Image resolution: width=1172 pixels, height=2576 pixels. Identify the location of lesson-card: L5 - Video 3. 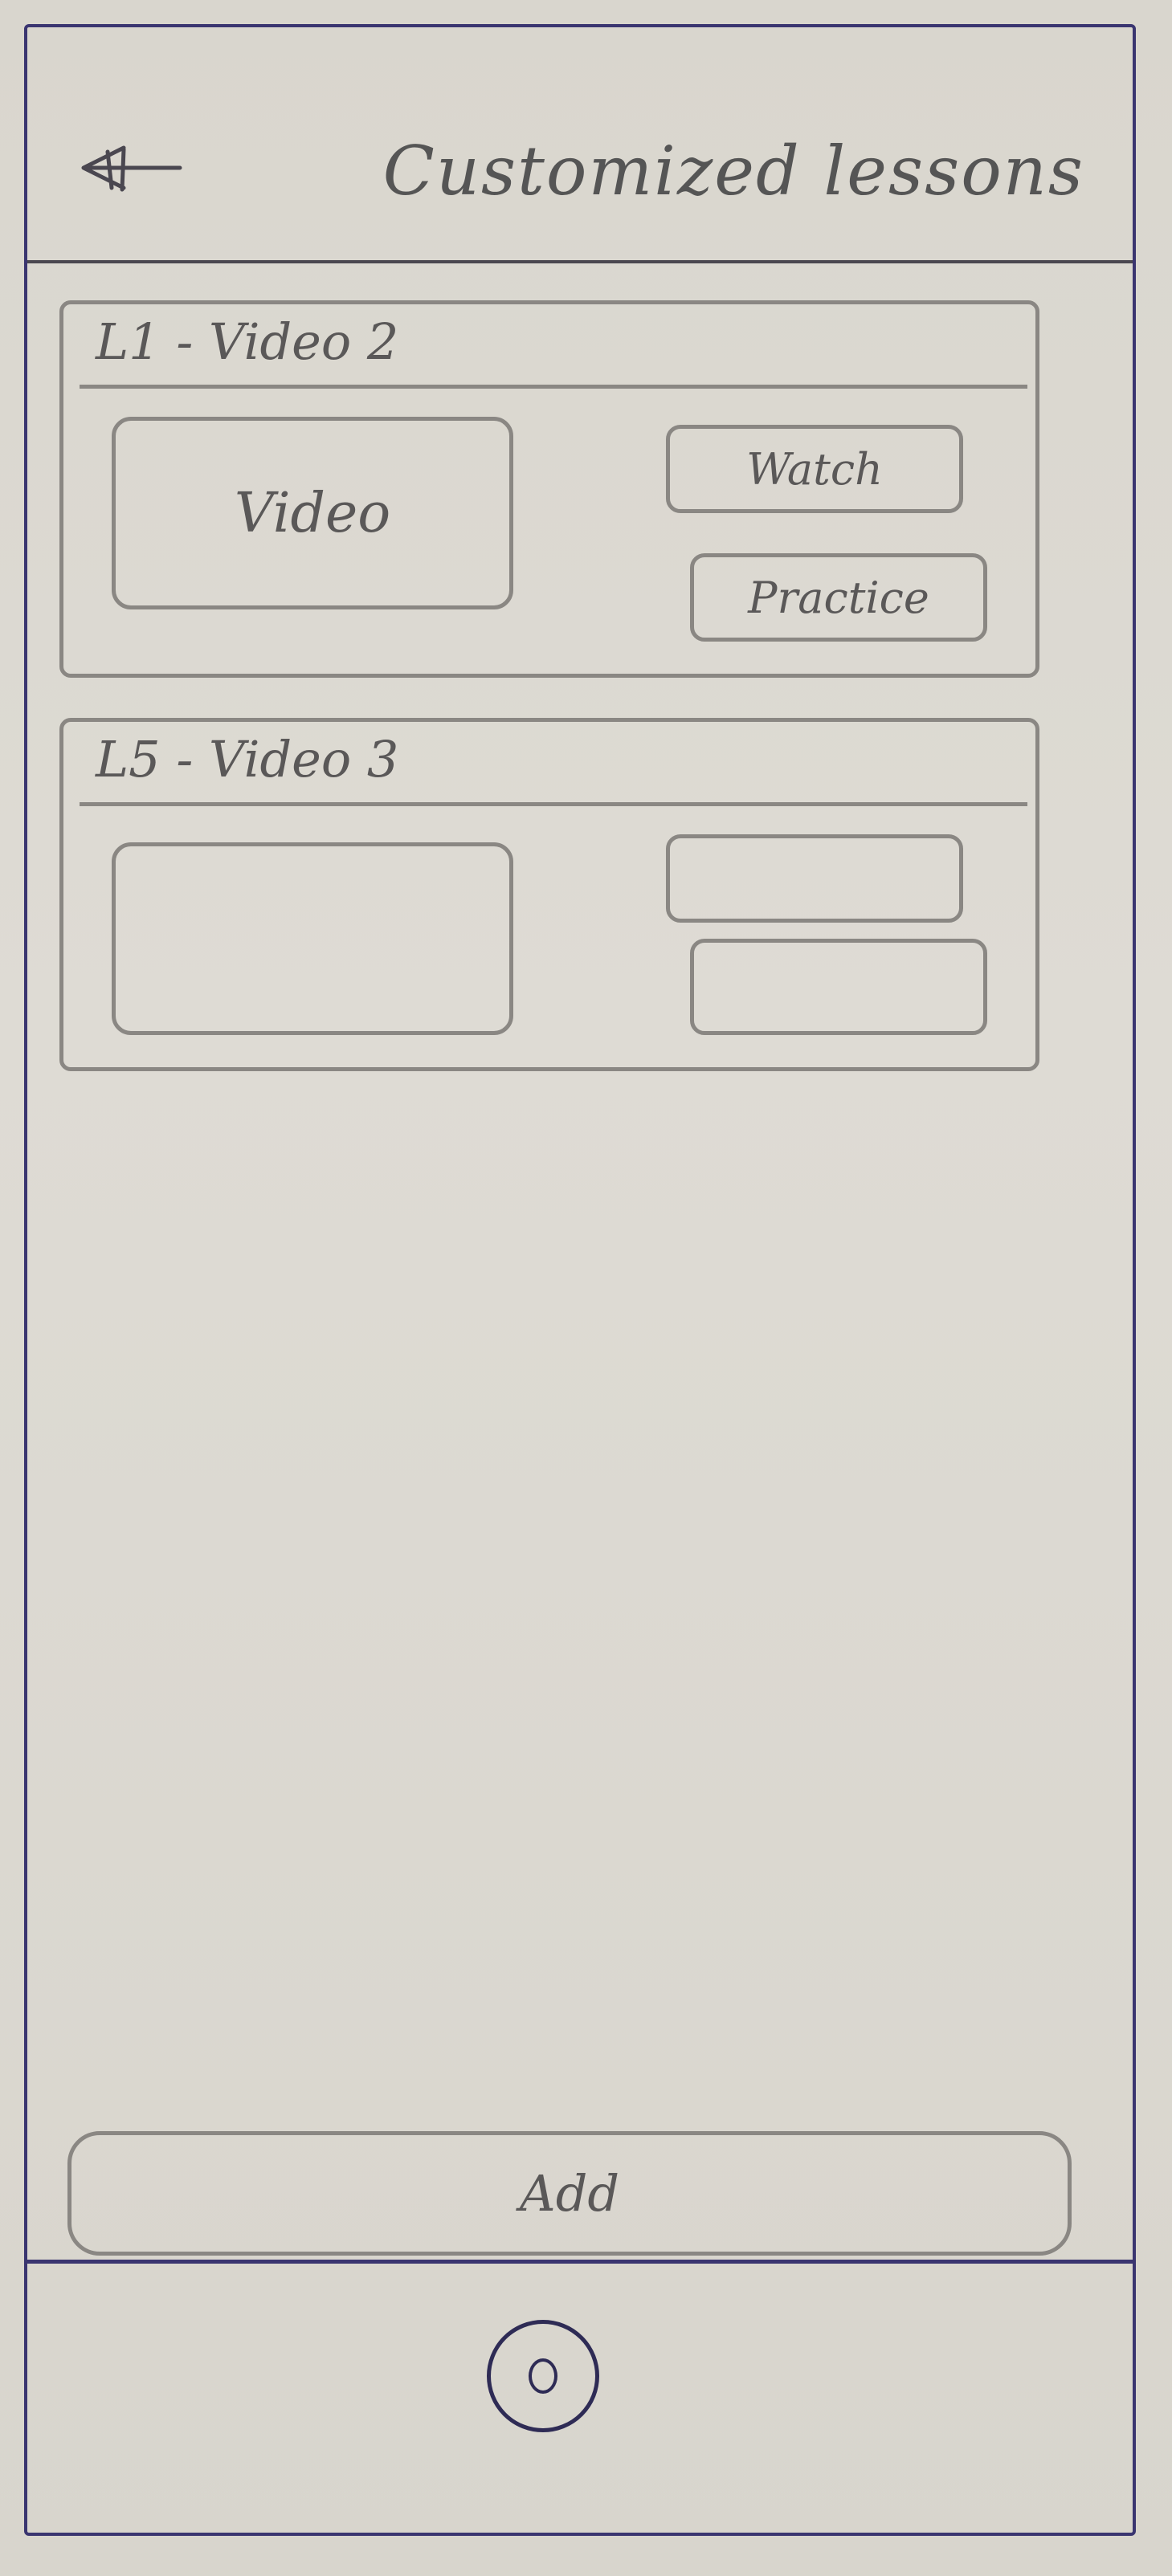
(549, 894).